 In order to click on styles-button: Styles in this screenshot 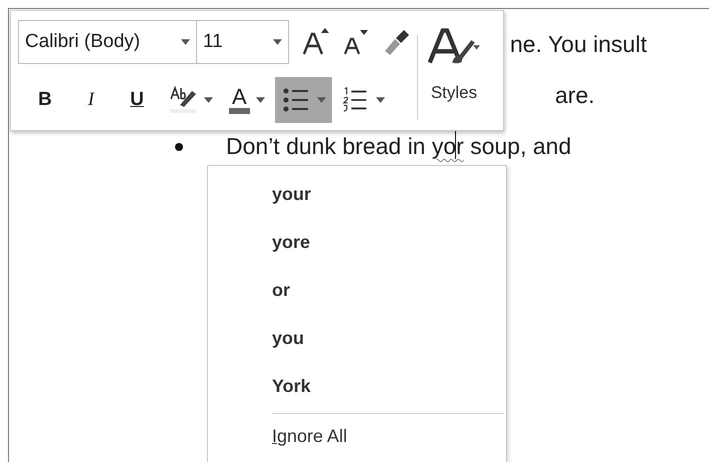, I will do `click(454, 93)`.